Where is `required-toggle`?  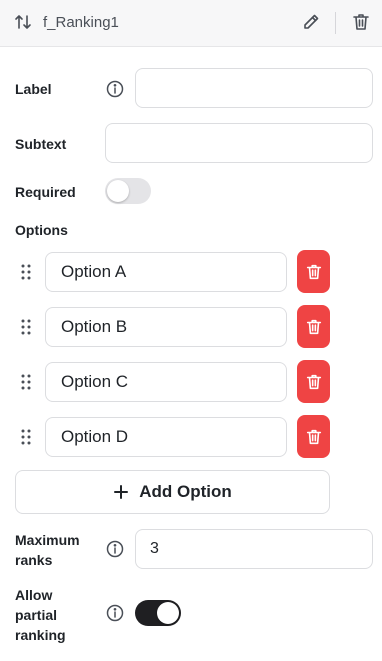
required-toggle is located at coordinates (128, 191).